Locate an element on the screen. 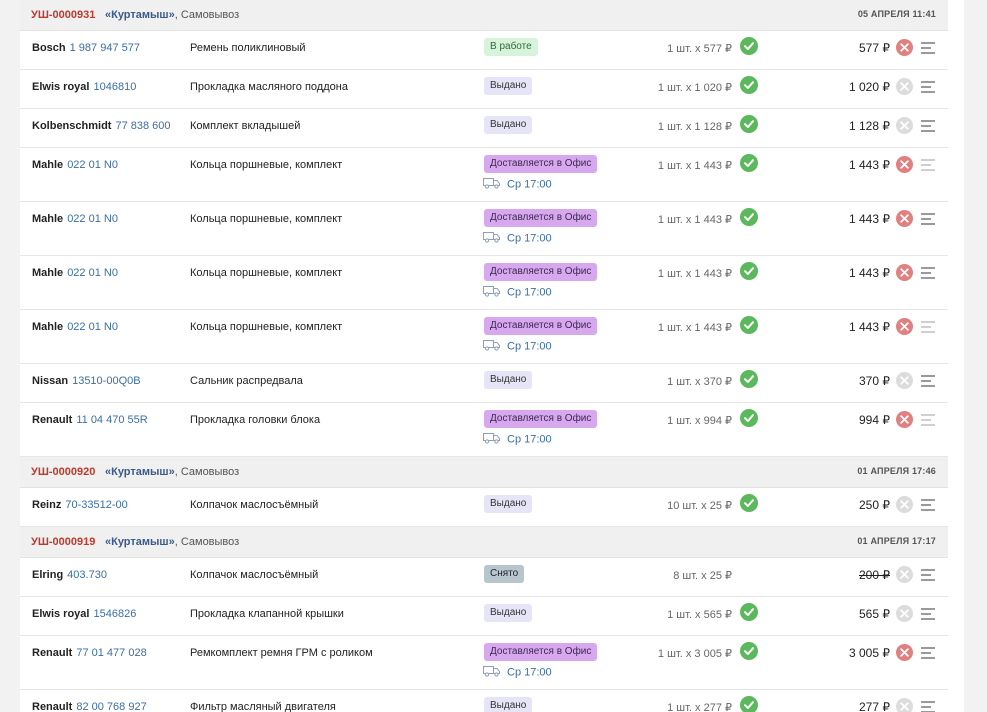 Image resolution: width=987 pixels, height=712 pixels. item-brand: Mahle 022 01 N0 is located at coordinates (75, 273).